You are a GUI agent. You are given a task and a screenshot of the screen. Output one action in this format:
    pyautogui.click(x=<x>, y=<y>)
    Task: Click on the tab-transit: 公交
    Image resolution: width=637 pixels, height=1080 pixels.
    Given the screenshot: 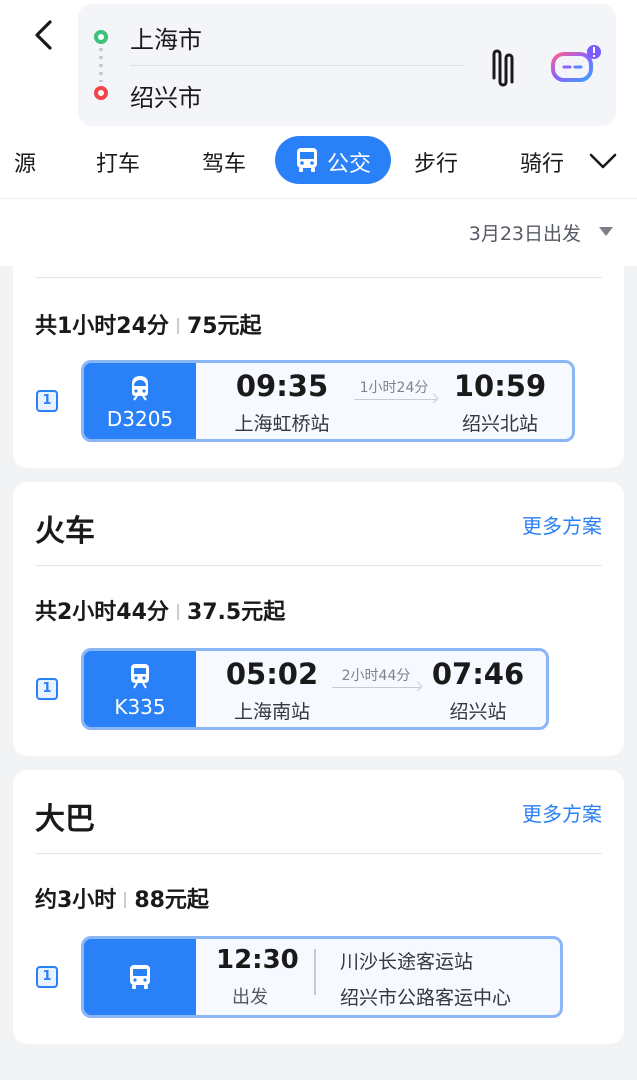 What is the action you would take?
    pyautogui.click(x=333, y=160)
    